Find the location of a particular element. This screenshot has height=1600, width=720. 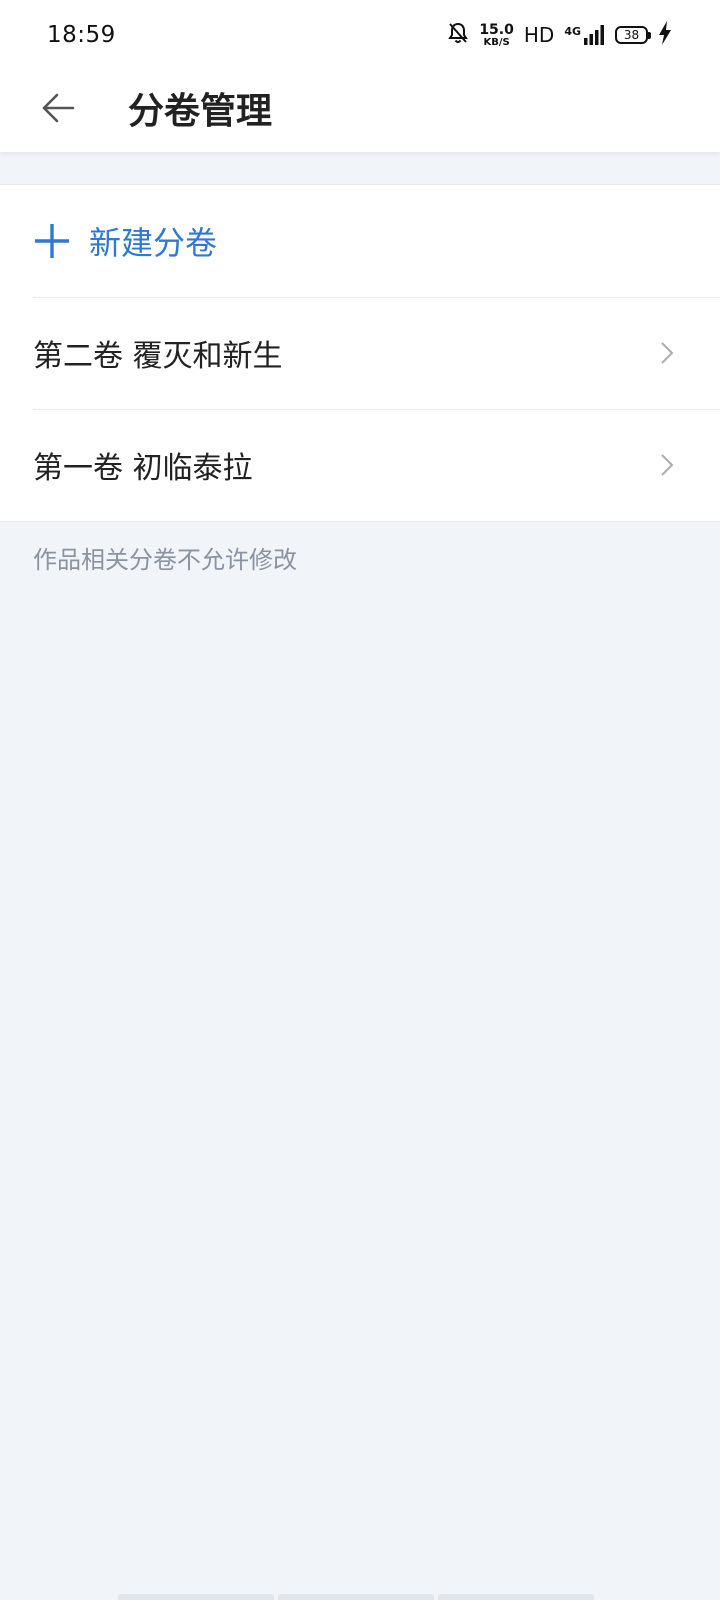

new-volume-label: 新建分卷 is located at coordinates (153, 243).